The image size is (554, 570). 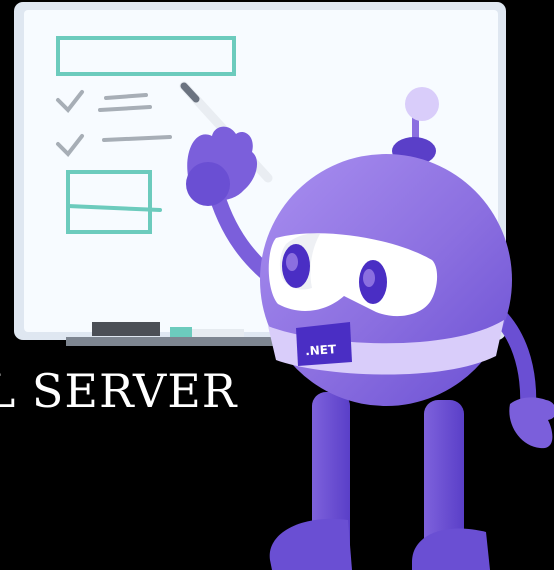 What do you see at coordinates (451, 549) in the screenshot?
I see `robot-right-foot` at bounding box center [451, 549].